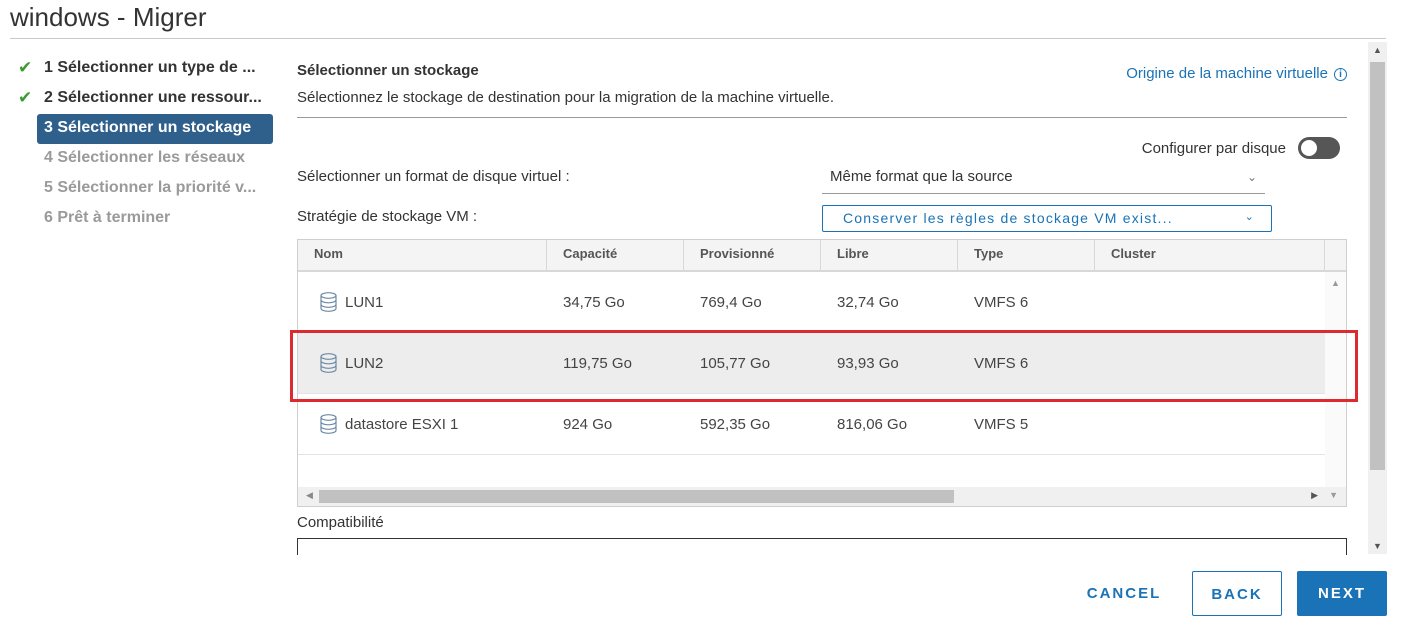  Describe the element at coordinates (1043, 179) in the screenshot. I see `disk-format-select: Même format que la source ⌄` at that location.